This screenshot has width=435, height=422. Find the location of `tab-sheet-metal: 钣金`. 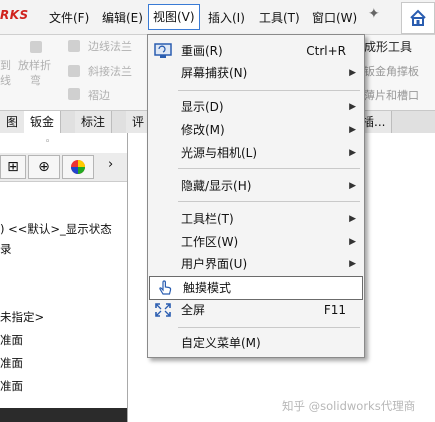

tab-sheet-metal: 钣金 is located at coordinates (43, 122).